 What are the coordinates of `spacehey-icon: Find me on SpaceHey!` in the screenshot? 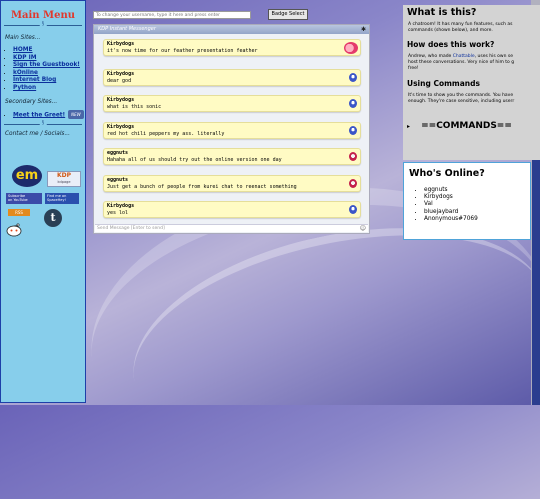 It's located at (62, 198).